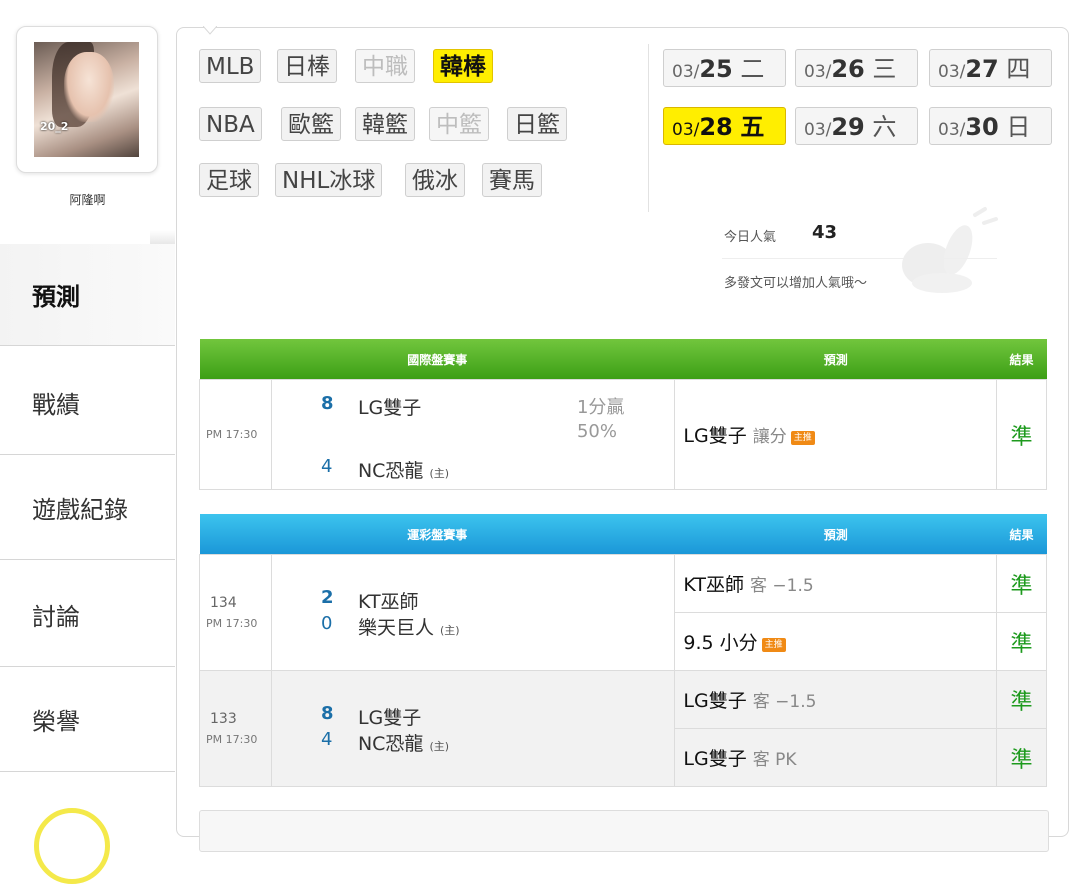 This screenshot has width=1080, height=884. I want to click on avatar-card: 20_2, so click(87, 99).